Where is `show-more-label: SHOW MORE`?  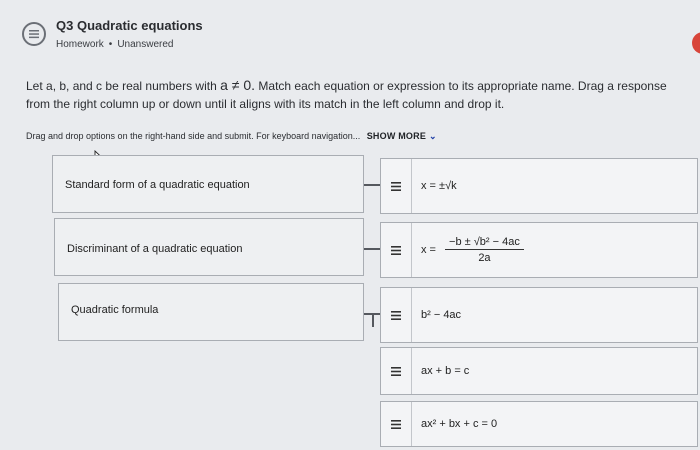 show-more-label: SHOW MORE is located at coordinates (396, 136).